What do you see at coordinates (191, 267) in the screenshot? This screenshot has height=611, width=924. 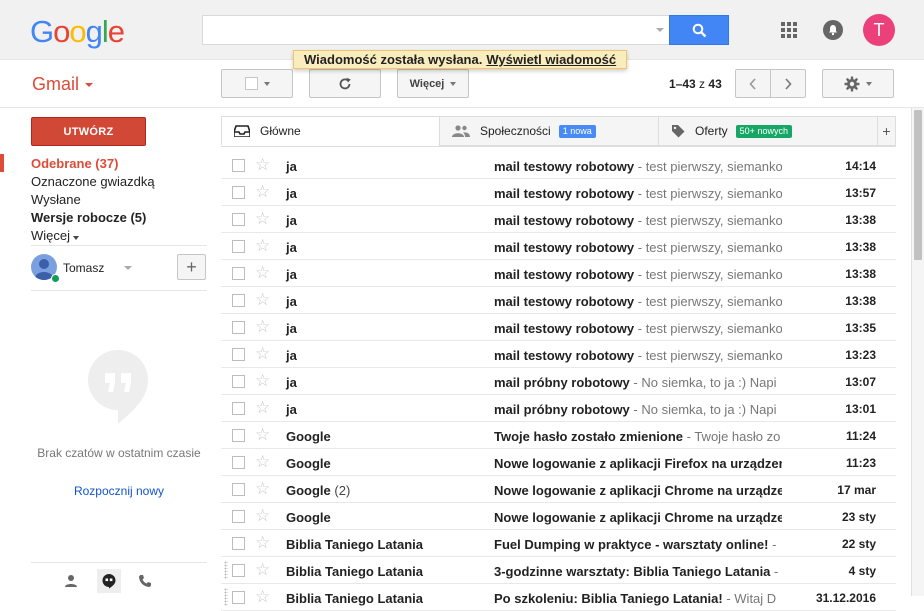 I see `new-chat-button: +` at bounding box center [191, 267].